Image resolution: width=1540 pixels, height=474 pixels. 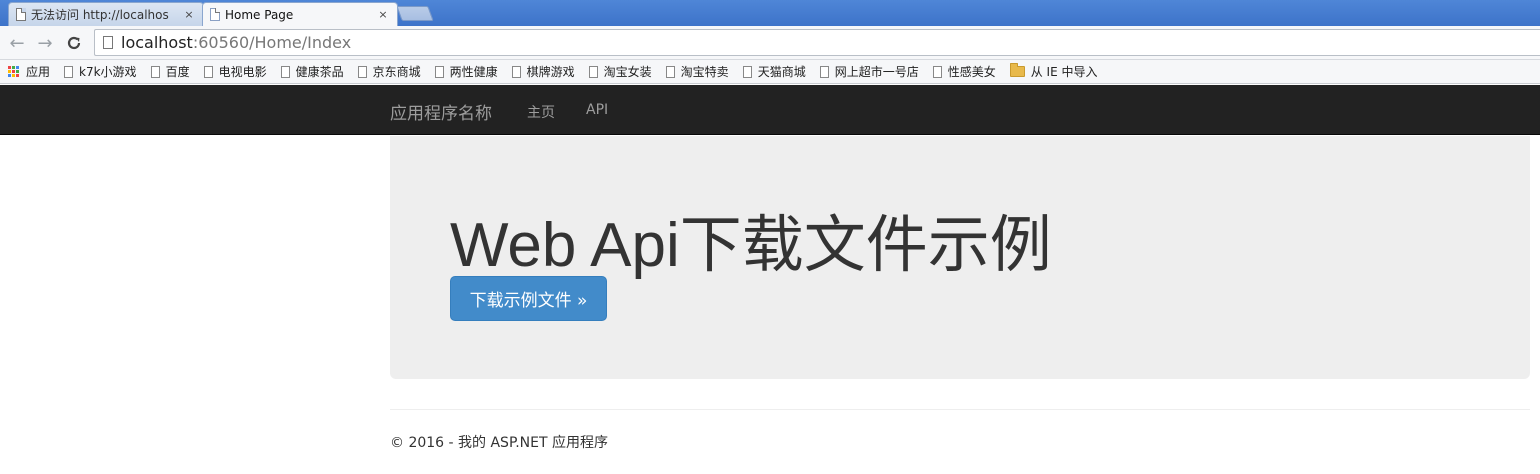 I want to click on reload-arrow-glyph, so click(x=74, y=43).